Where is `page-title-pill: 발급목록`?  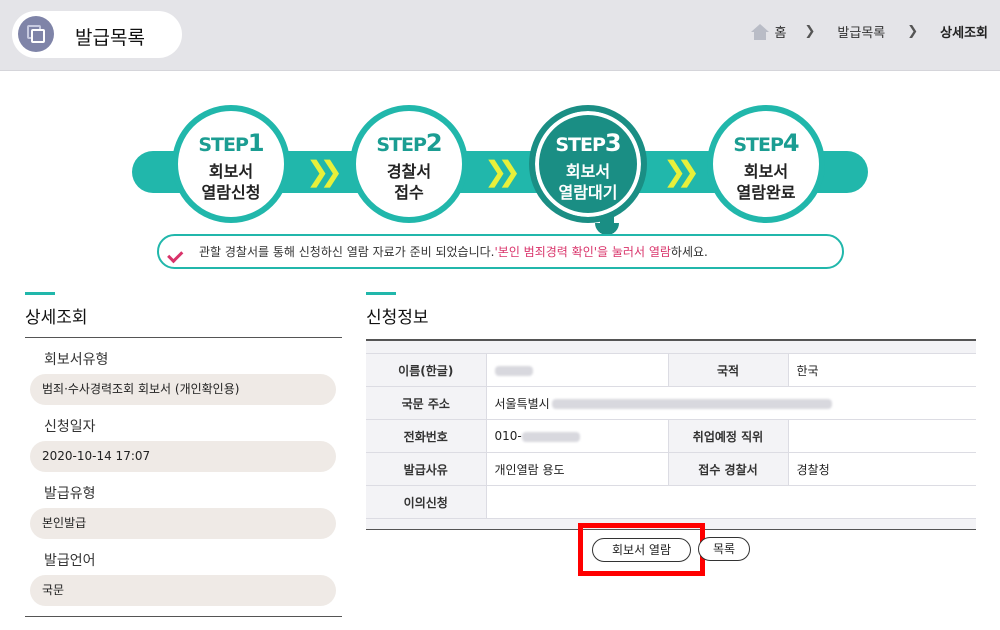 page-title-pill: 발급목록 is located at coordinates (97, 34).